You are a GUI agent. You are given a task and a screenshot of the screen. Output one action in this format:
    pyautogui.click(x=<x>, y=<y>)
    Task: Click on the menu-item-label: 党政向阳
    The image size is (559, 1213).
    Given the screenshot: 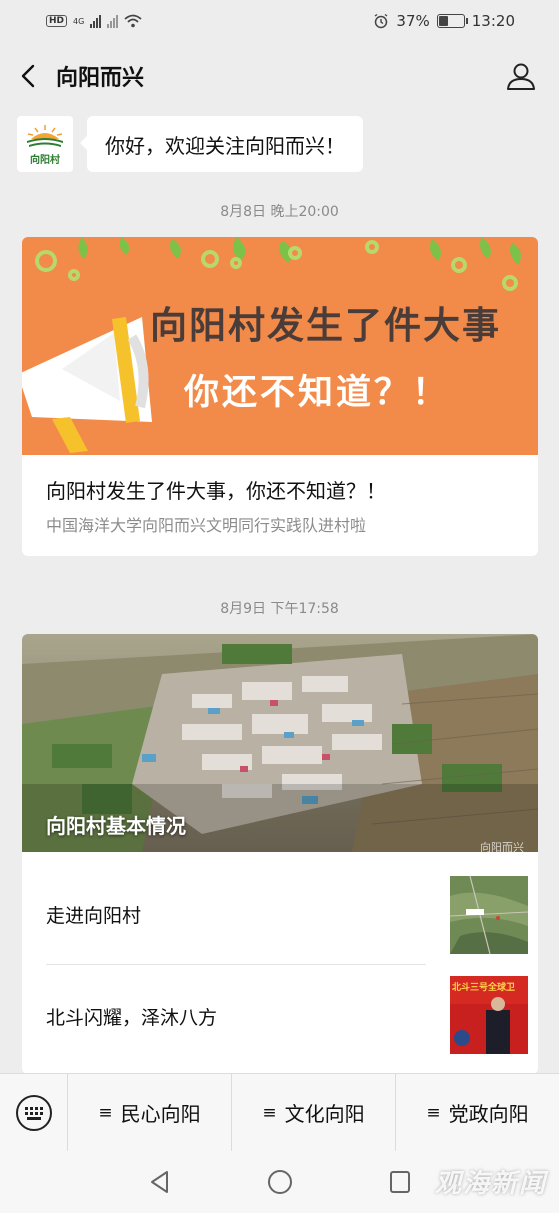 What is the action you would take?
    pyautogui.click(x=488, y=1114)
    